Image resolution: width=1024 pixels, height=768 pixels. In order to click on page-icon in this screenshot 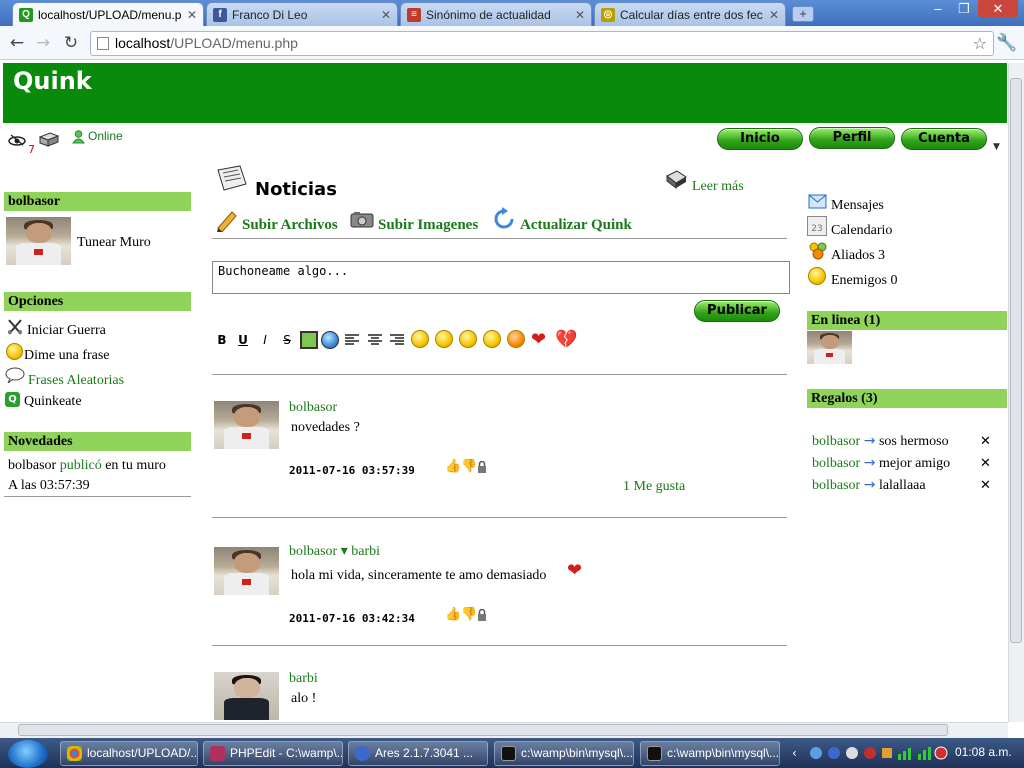, I will do `click(103, 43)`.